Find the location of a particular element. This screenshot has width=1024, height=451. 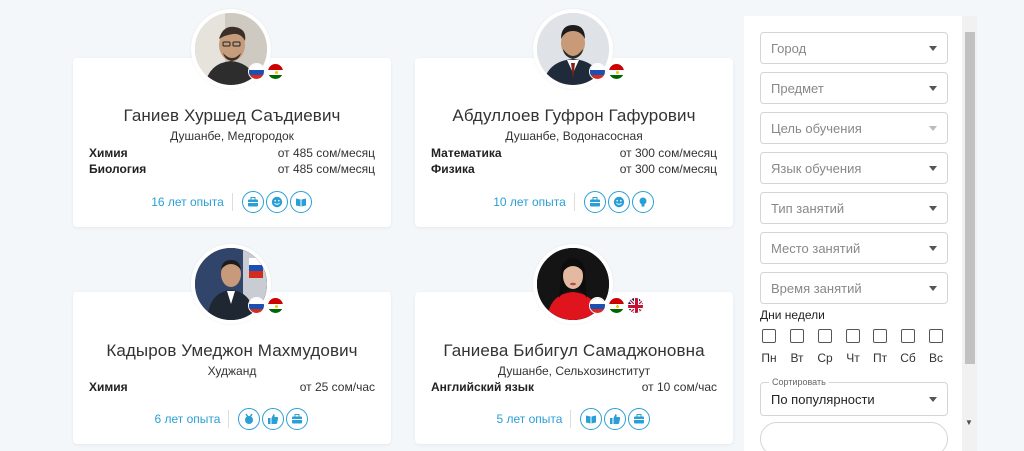

subject-name: Биология is located at coordinates (118, 169).